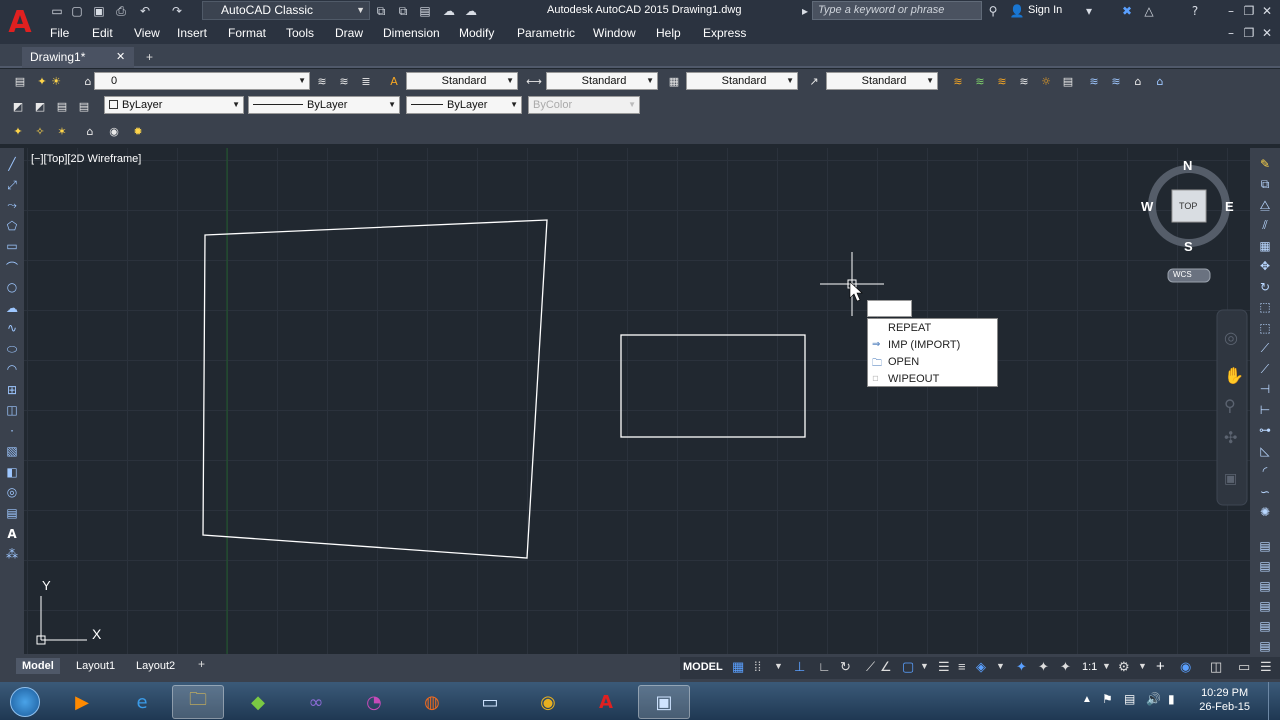 The width and height of the screenshot is (1280, 720). What do you see at coordinates (1231, 338) in the screenshot?
I see `steering-wheel-icon: ◎` at bounding box center [1231, 338].